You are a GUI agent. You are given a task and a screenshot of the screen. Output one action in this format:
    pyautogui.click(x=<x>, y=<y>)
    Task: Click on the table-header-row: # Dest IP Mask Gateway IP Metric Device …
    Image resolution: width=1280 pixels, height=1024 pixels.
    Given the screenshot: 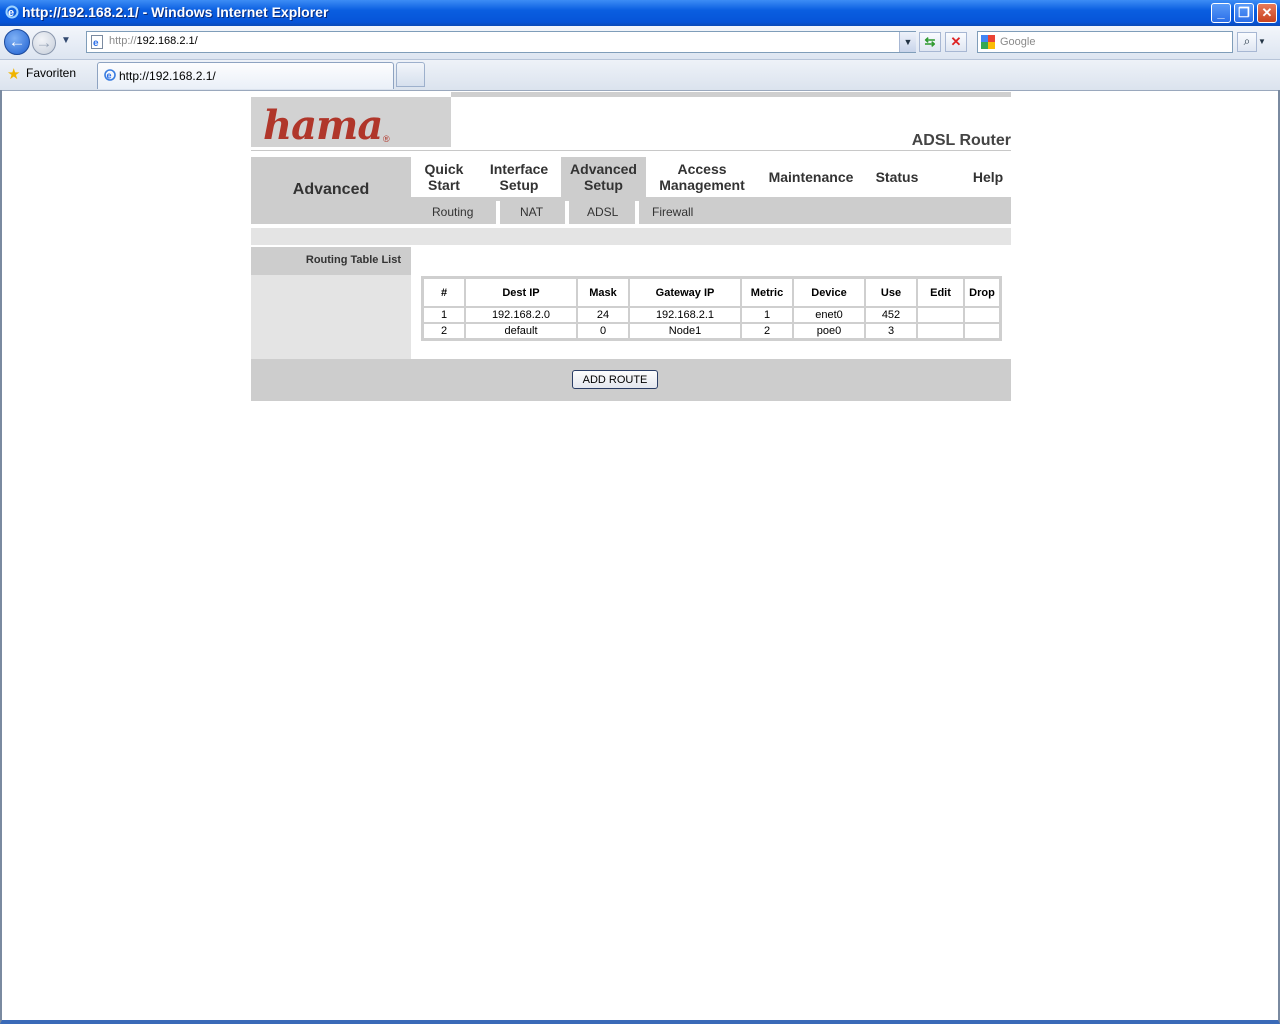 What is the action you would take?
    pyautogui.click(x=711, y=292)
    